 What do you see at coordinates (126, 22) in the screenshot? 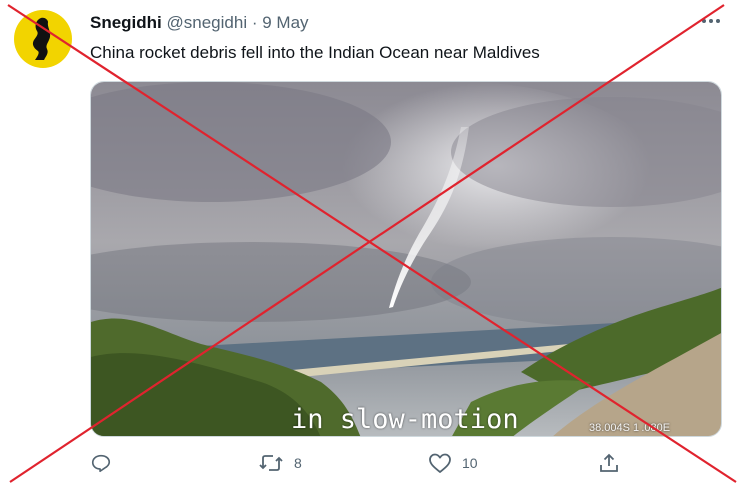
I see `author-name: Snegidhi` at bounding box center [126, 22].